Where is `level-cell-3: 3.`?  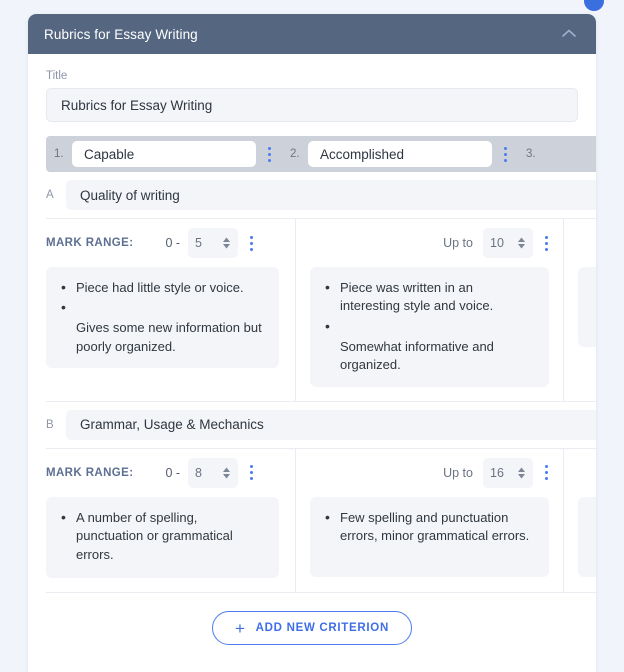 level-cell-3: 3. is located at coordinates (531, 154).